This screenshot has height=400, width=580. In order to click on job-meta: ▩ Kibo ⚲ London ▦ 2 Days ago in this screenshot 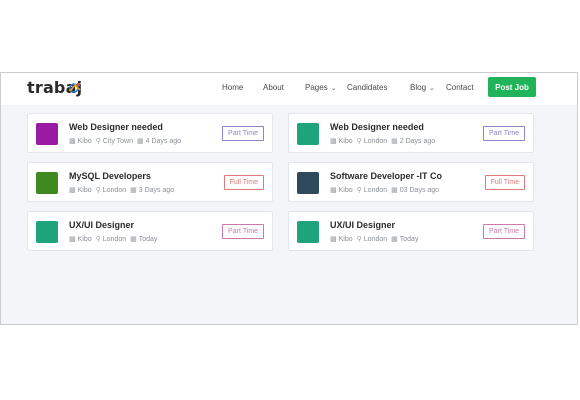, I will do `click(383, 141)`.